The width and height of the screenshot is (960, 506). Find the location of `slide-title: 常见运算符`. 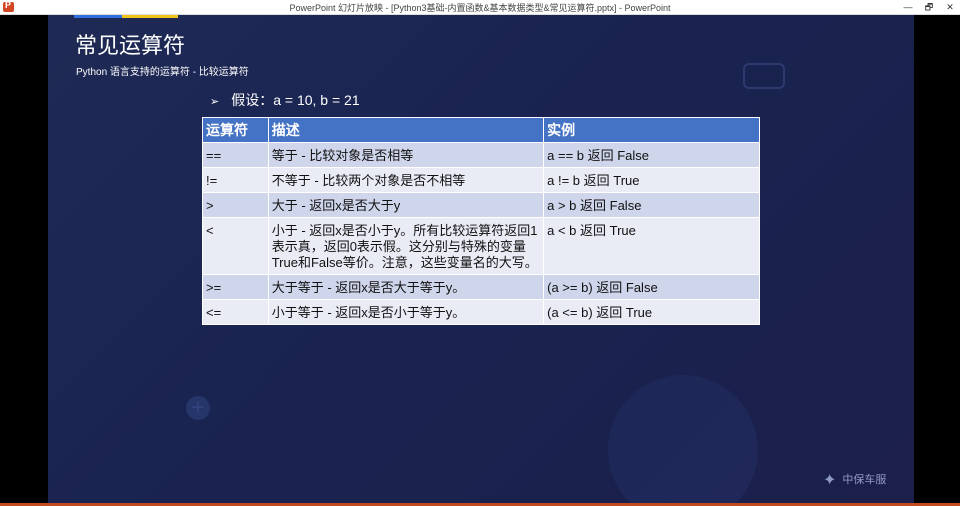

slide-title: 常见运算符 is located at coordinates (130, 45).